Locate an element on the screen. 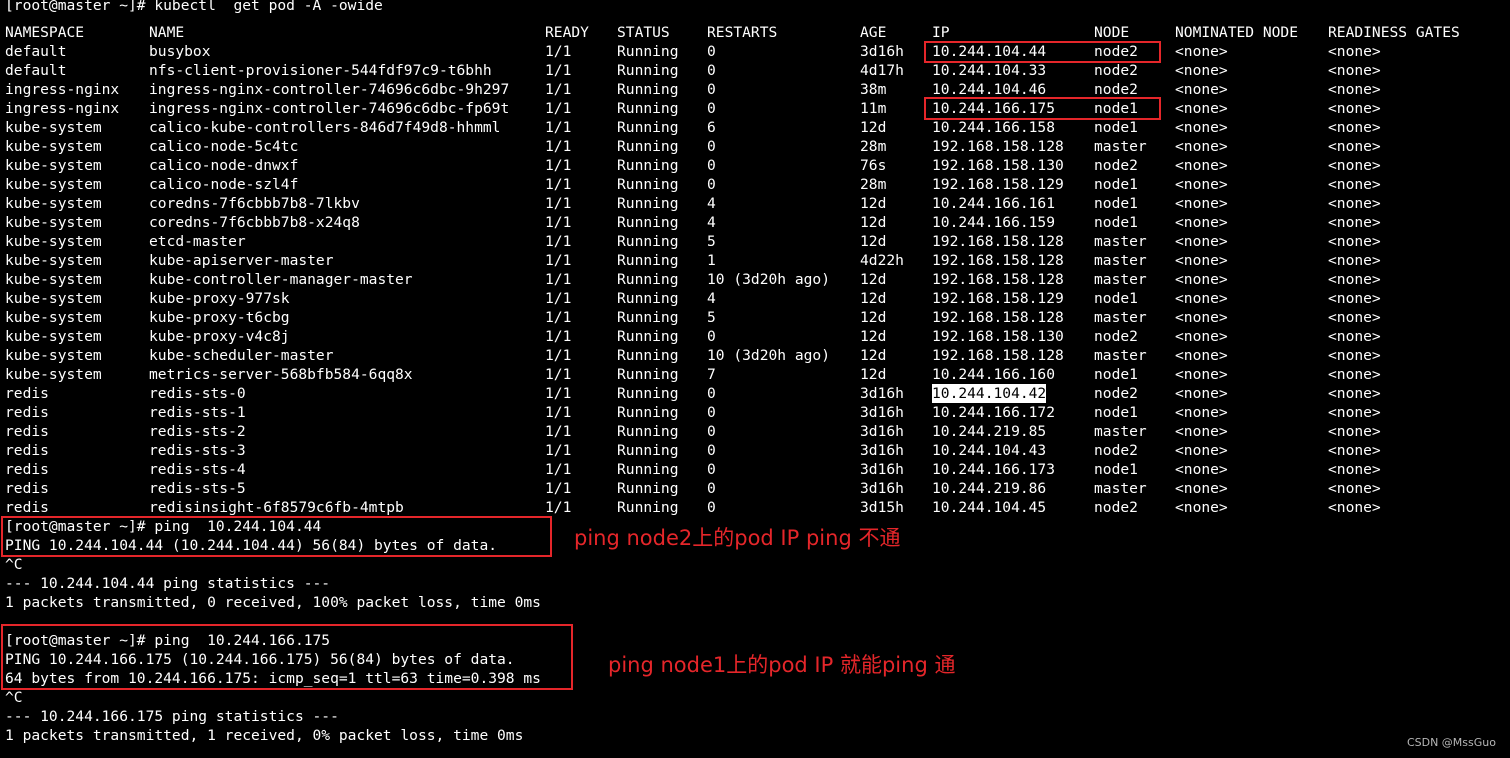 The image size is (1510, 758). cell-restarts: 7 is located at coordinates (711, 374).